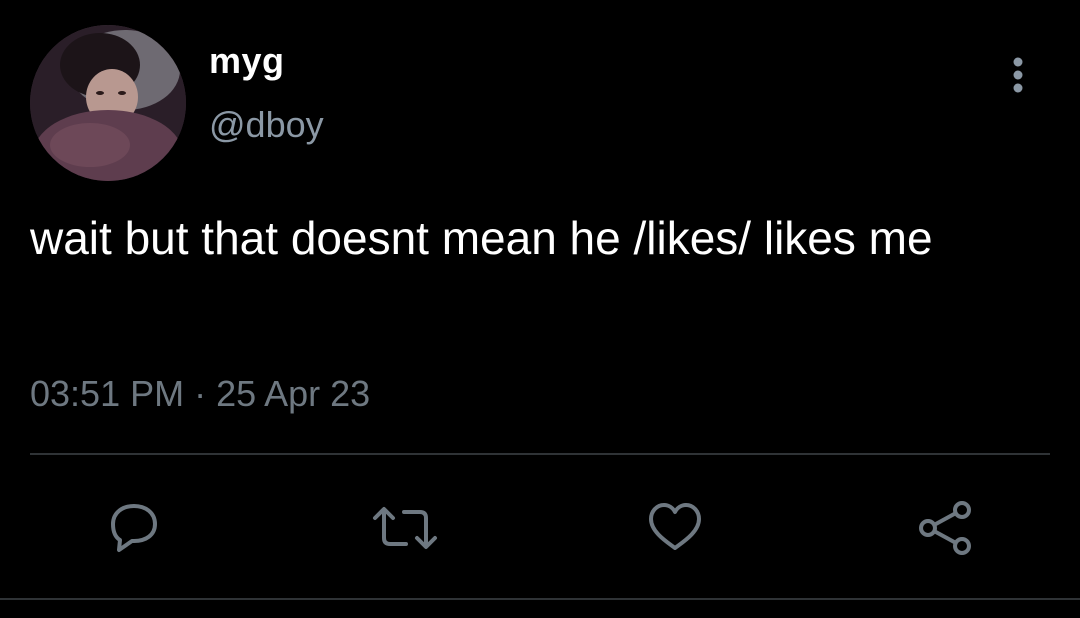 This screenshot has height=618, width=1080. What do you see at coordinates (540, 454) in the screenshot?
I see `divider` at bounding box center [540, 454].